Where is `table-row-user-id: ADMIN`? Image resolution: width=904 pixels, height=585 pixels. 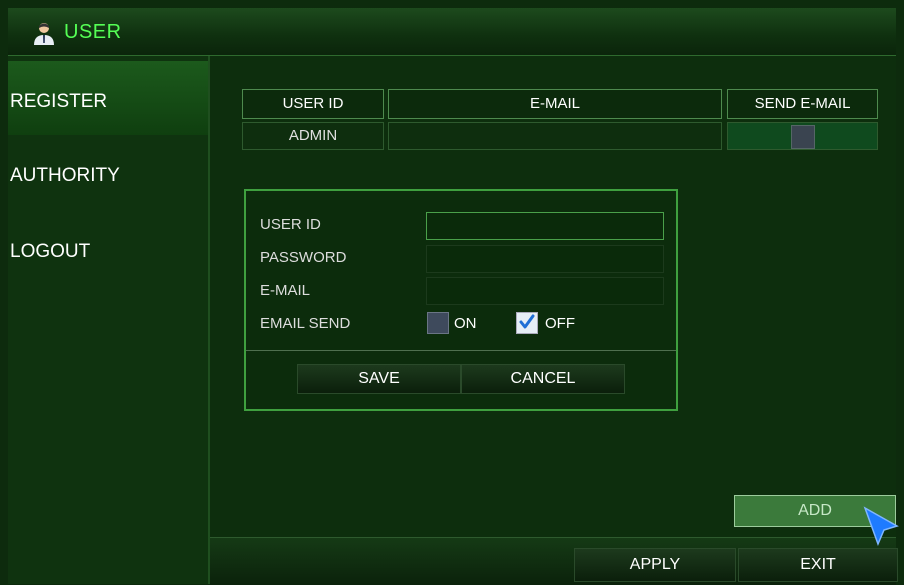
table-row-user-id: ADMIN is located at coordinates (313, 136).